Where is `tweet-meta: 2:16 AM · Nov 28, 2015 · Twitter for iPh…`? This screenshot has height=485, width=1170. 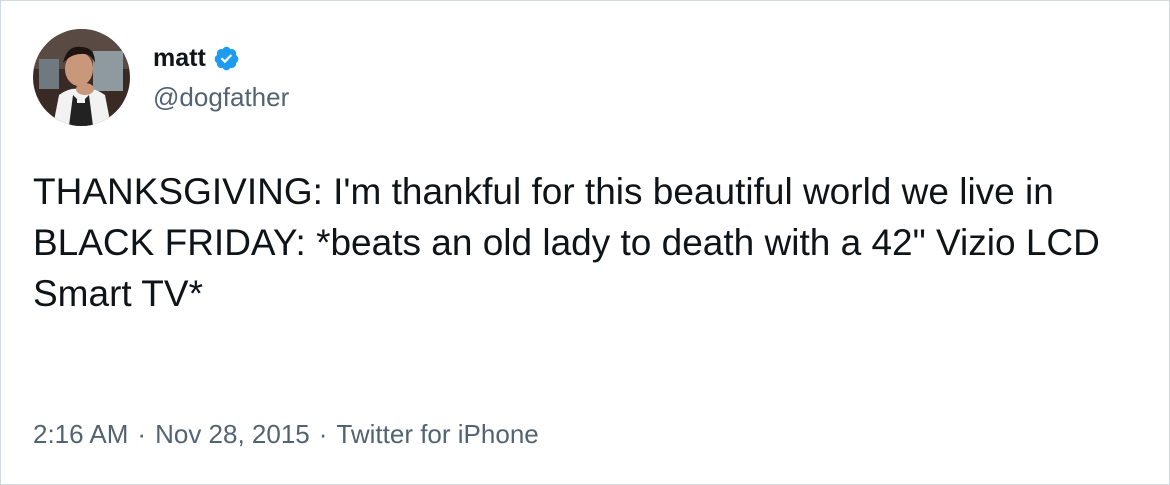
tweet-meta: 2:16 AM · Nov 28, 2015 · Twitter for iPh… is located at coordinates (286, 434).